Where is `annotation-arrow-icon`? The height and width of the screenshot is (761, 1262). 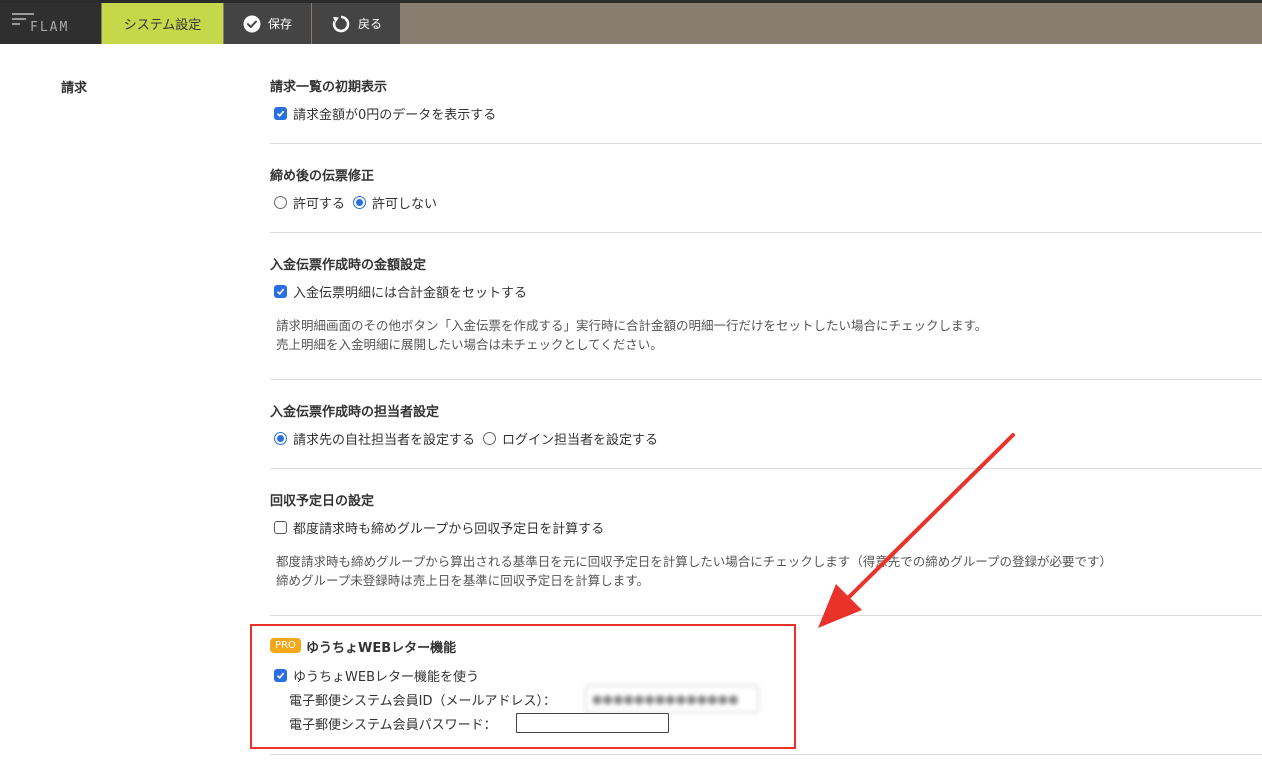
annotation-arrow-icon is located at coordinates (916, 530).